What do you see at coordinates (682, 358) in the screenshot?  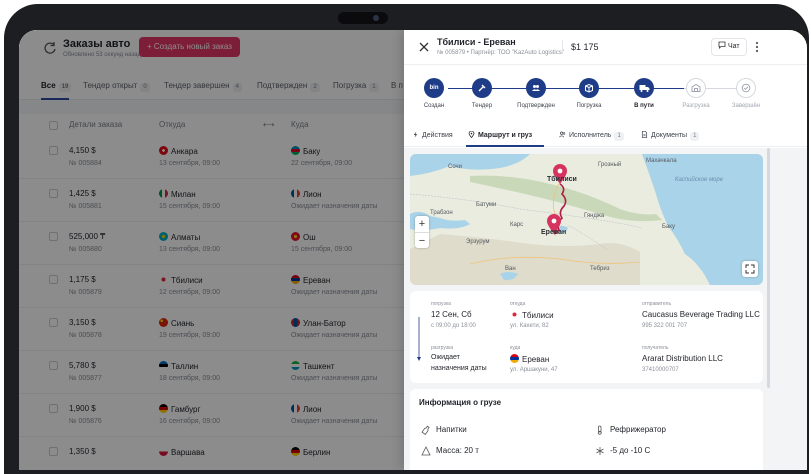 I see `receiver-name: Ararat Distribution LLC` at bounding box center [682, 358].